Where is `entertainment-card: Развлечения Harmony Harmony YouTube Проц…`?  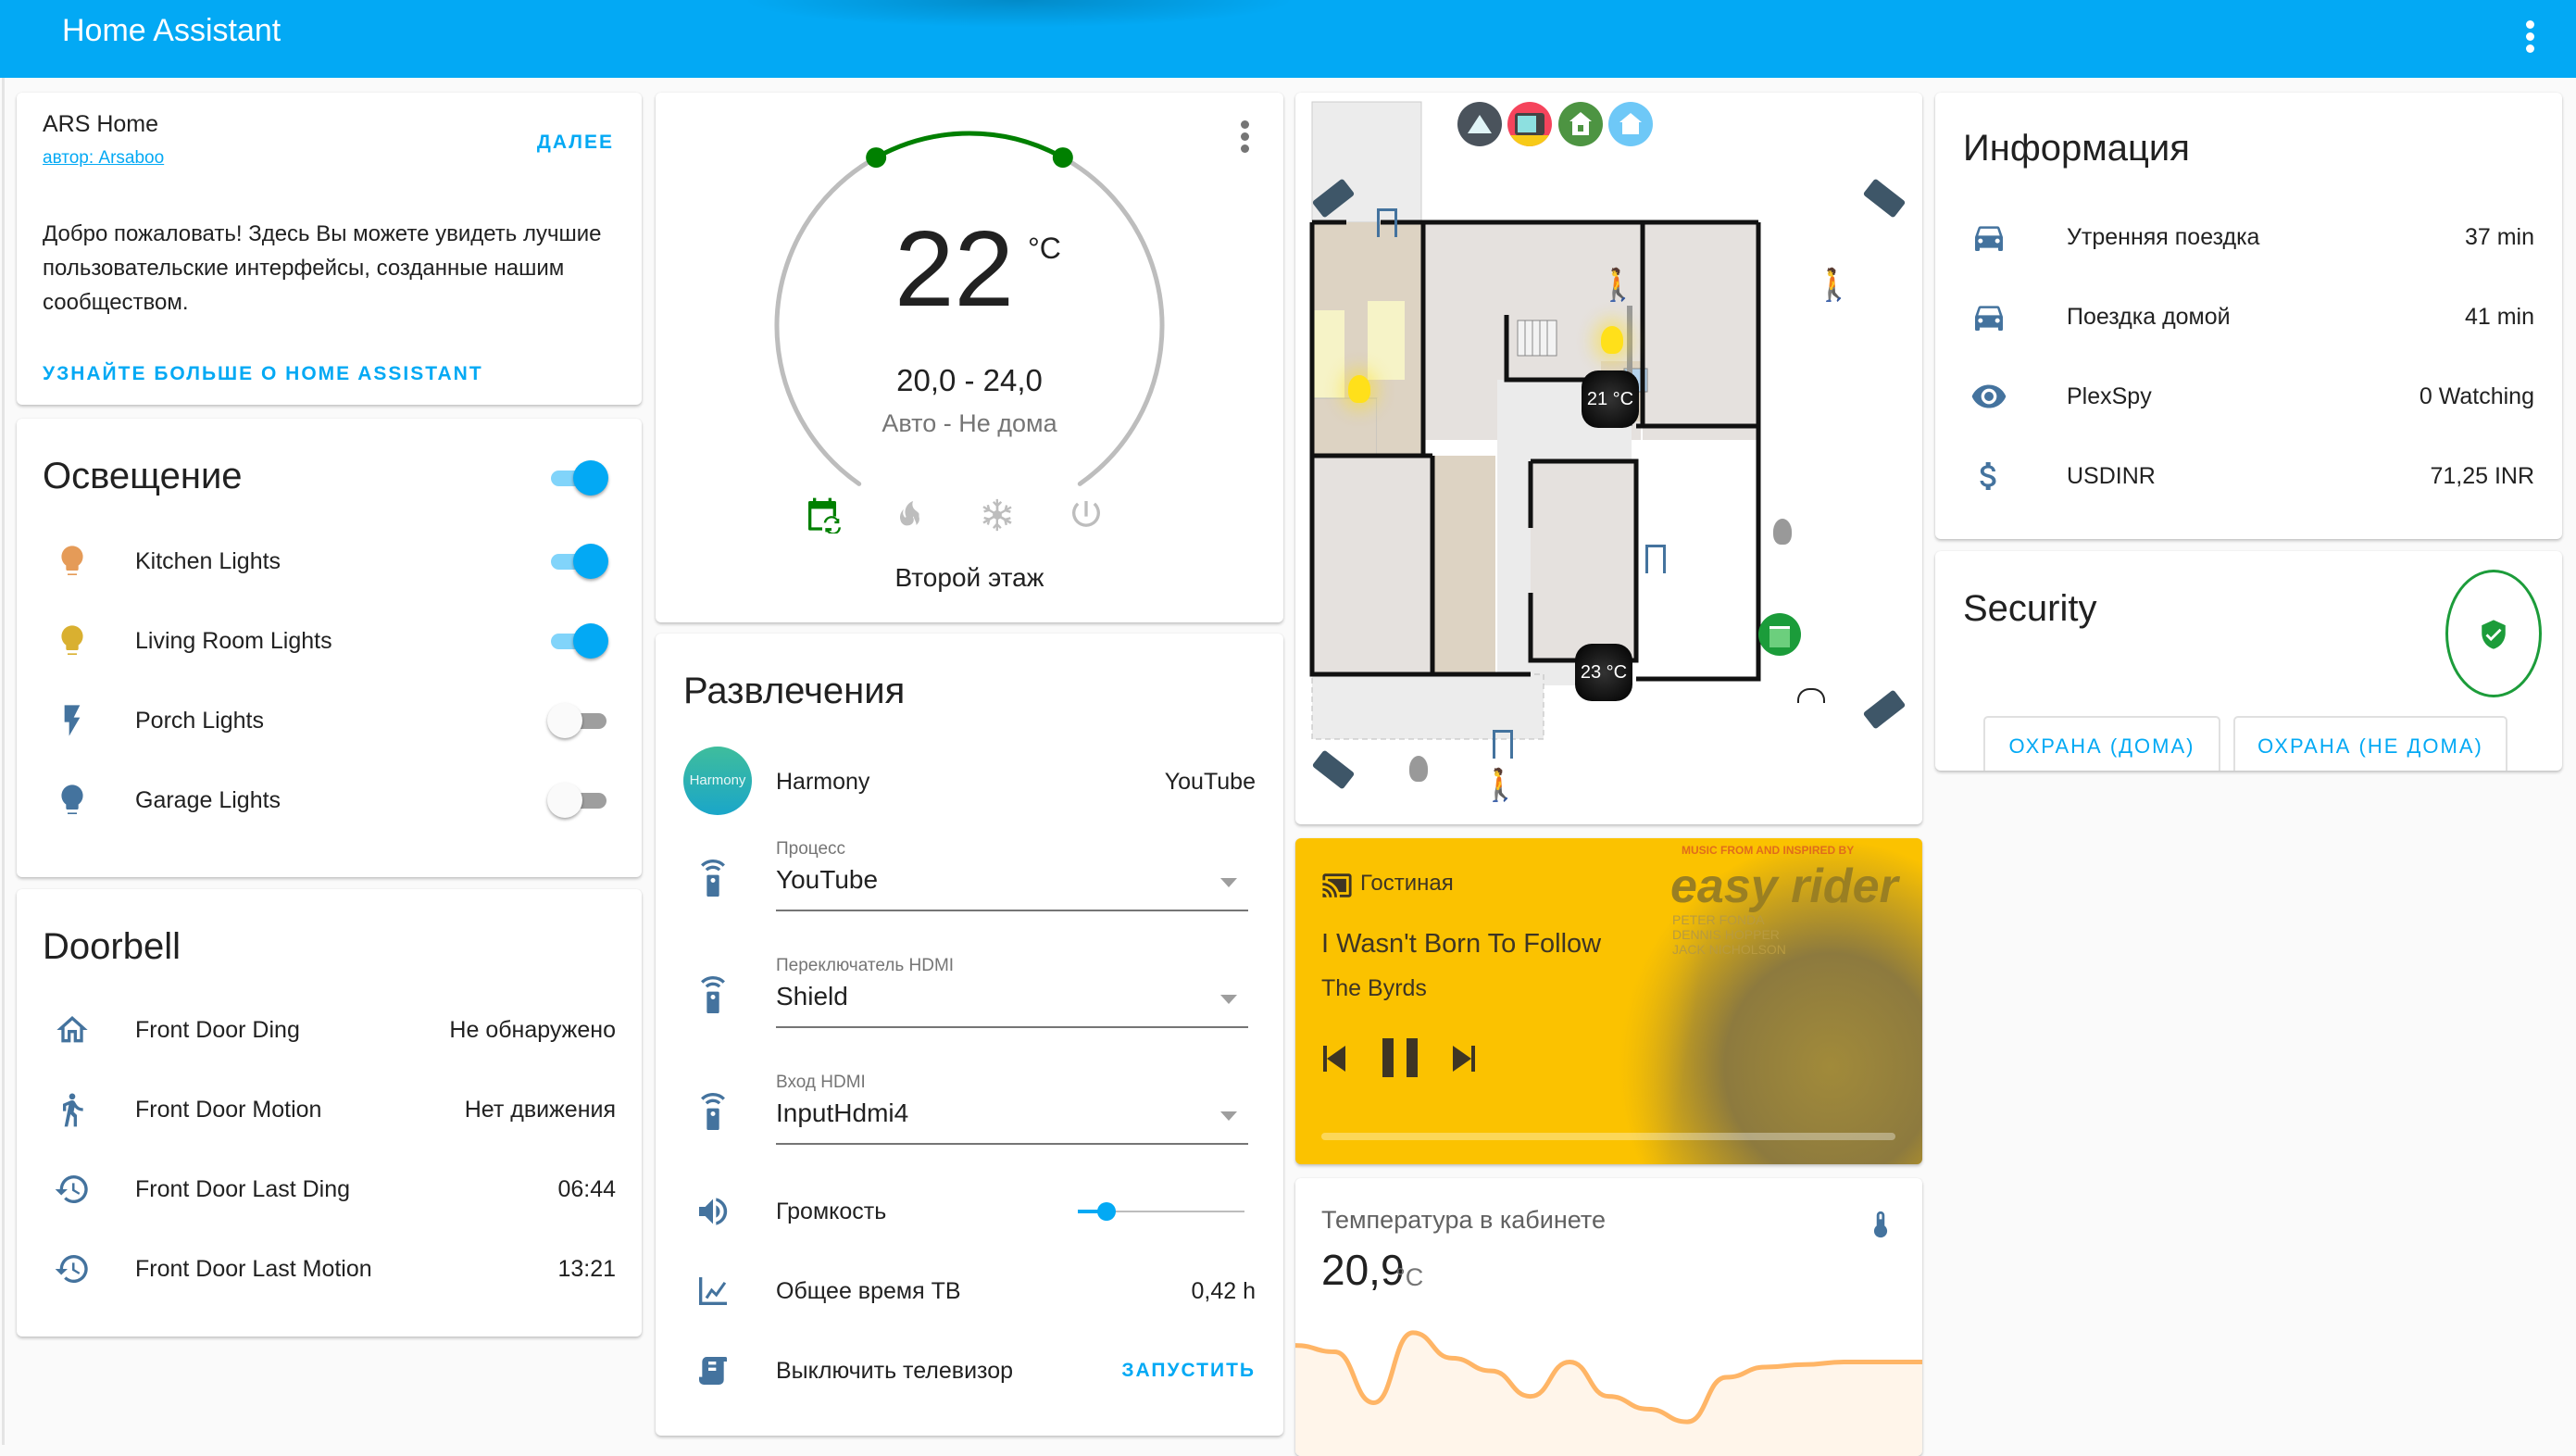
entertainment-card: Развлечения Harmony Harmony YouTube Проц… is located at coordinates (970, 1035).